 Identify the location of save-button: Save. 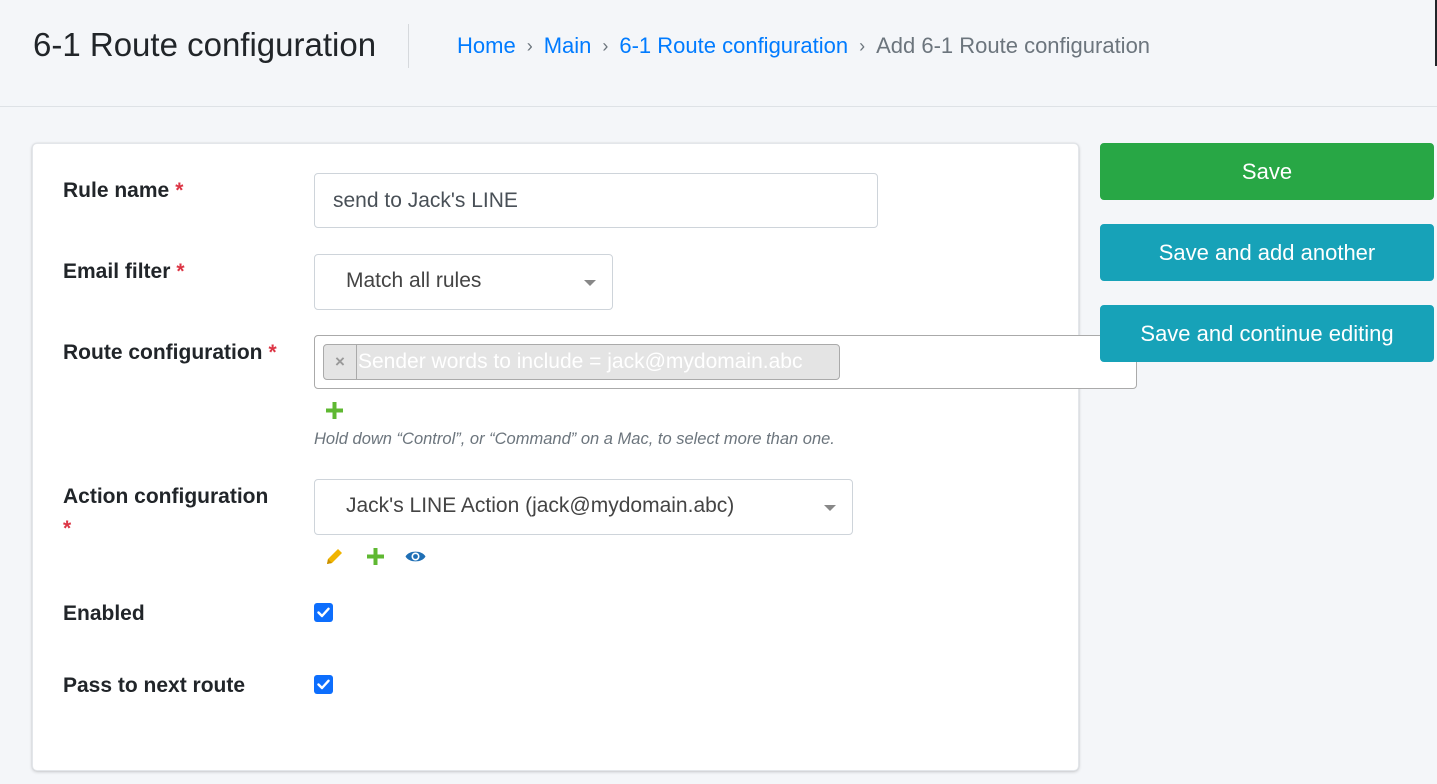
(1267, 171).